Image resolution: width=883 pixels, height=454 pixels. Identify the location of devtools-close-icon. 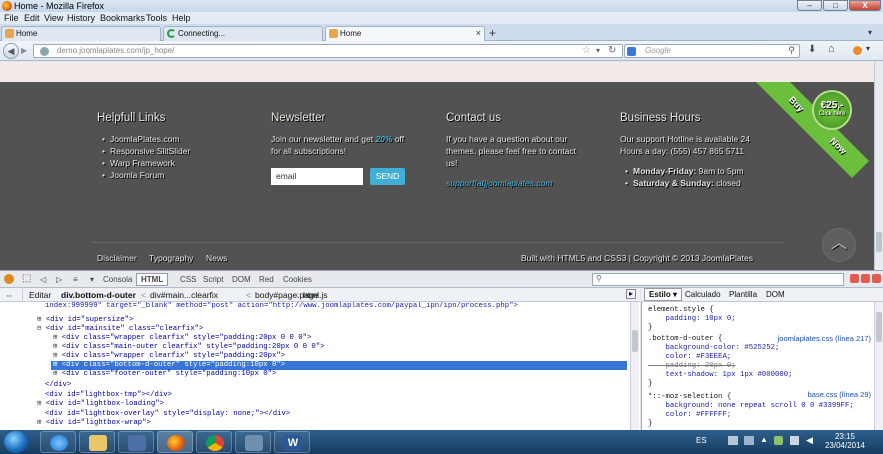
(876, 278).